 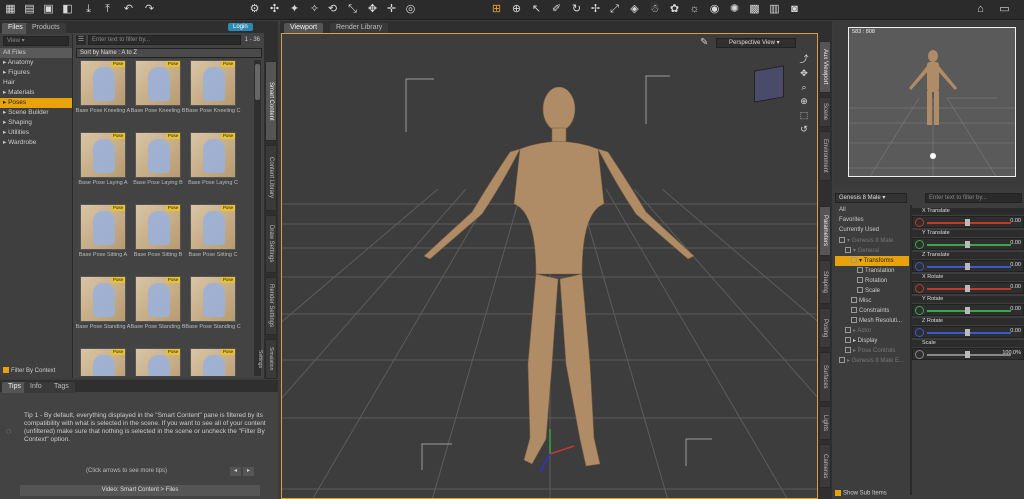 I want to click on tab-tags: Tags, so click(x=61, y=387).